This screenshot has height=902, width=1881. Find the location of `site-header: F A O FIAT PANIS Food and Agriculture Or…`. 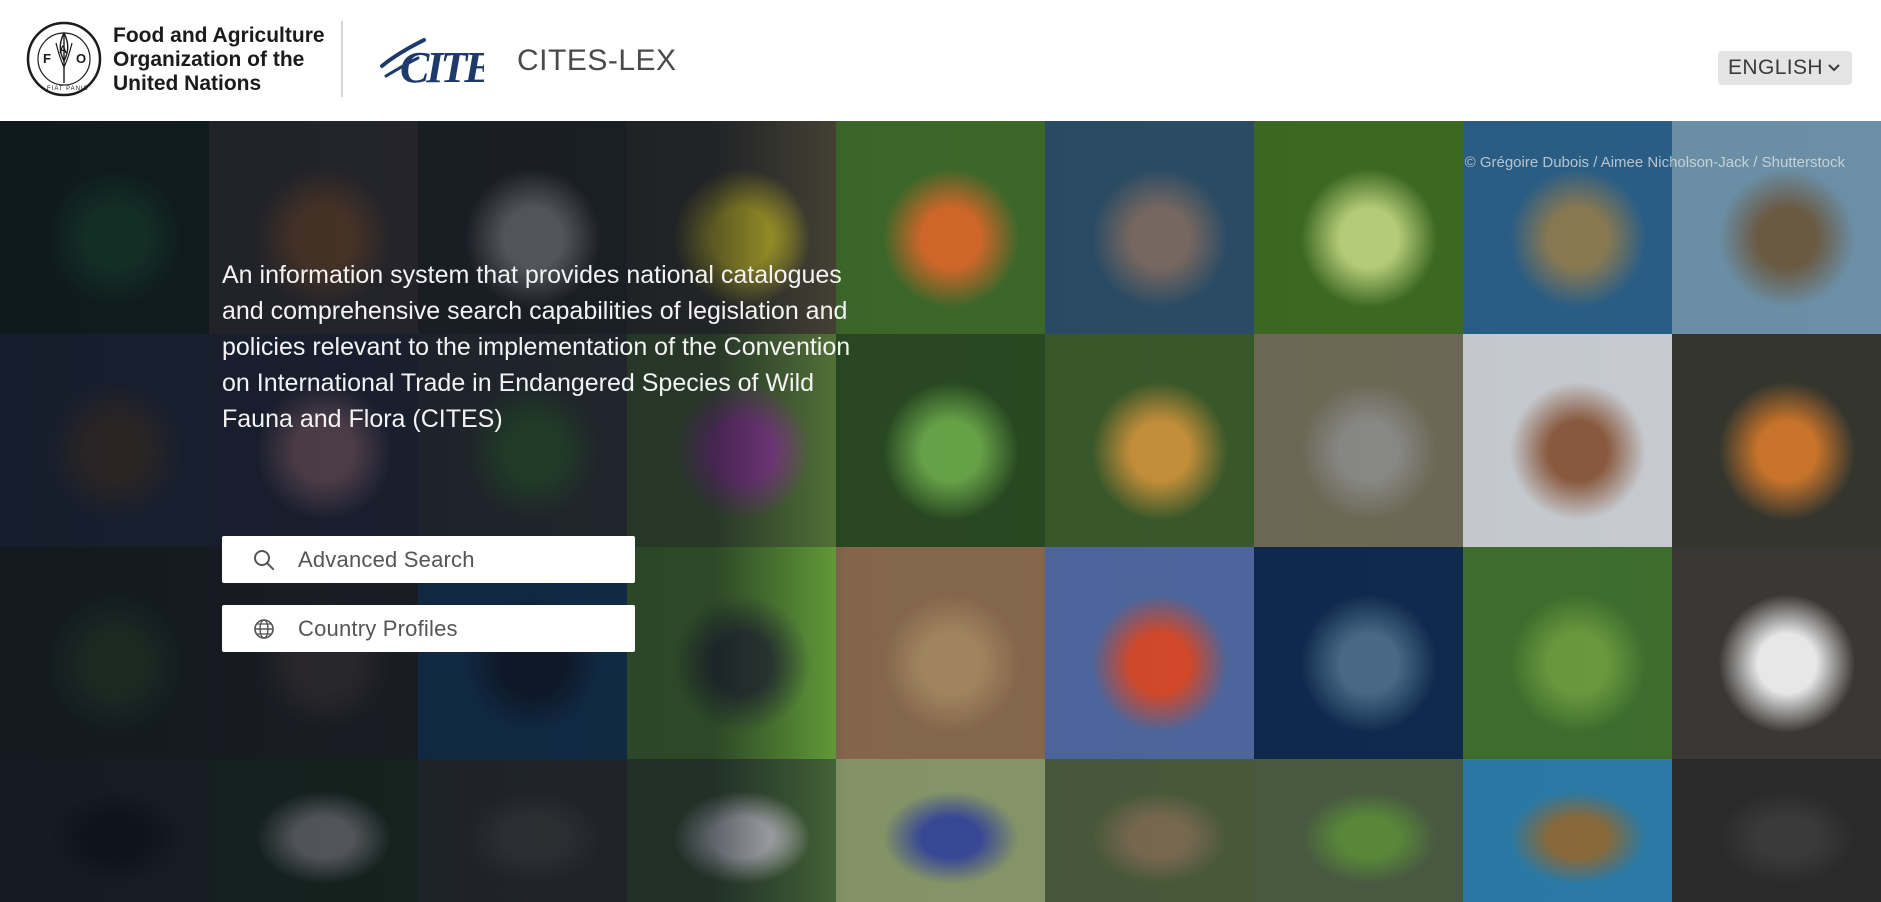

site-header: F A O FIAT PANIS Food and Agriculture Or… is located at coordinates (940, 60).